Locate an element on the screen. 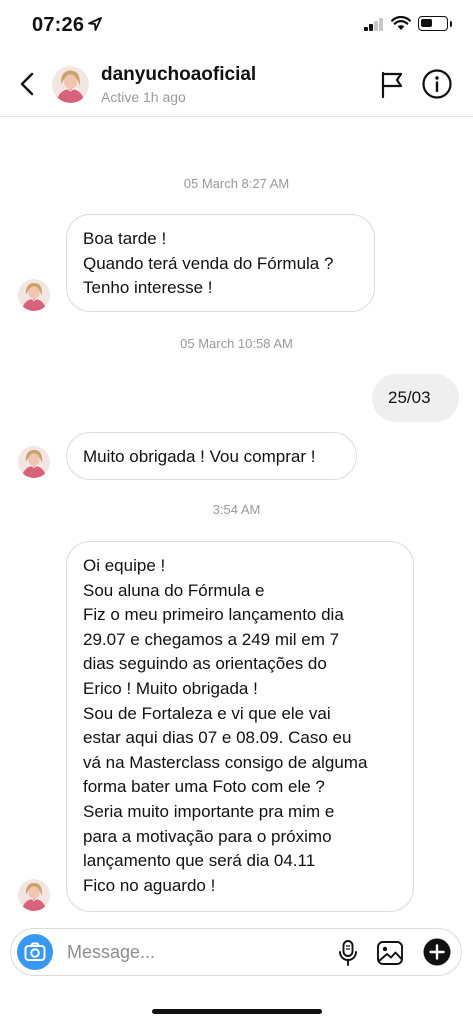  microphone-icon is located at coordinates (348, 953).